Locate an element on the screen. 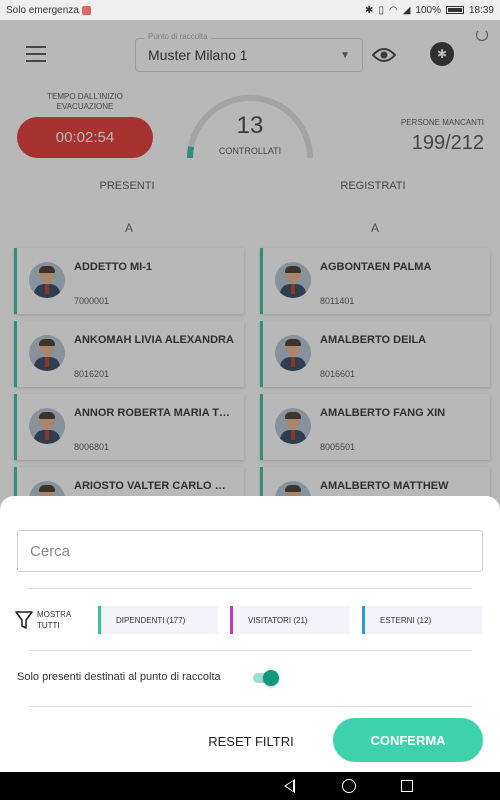  vibrate-icon: ▯ is located at coordinates (381, 10).